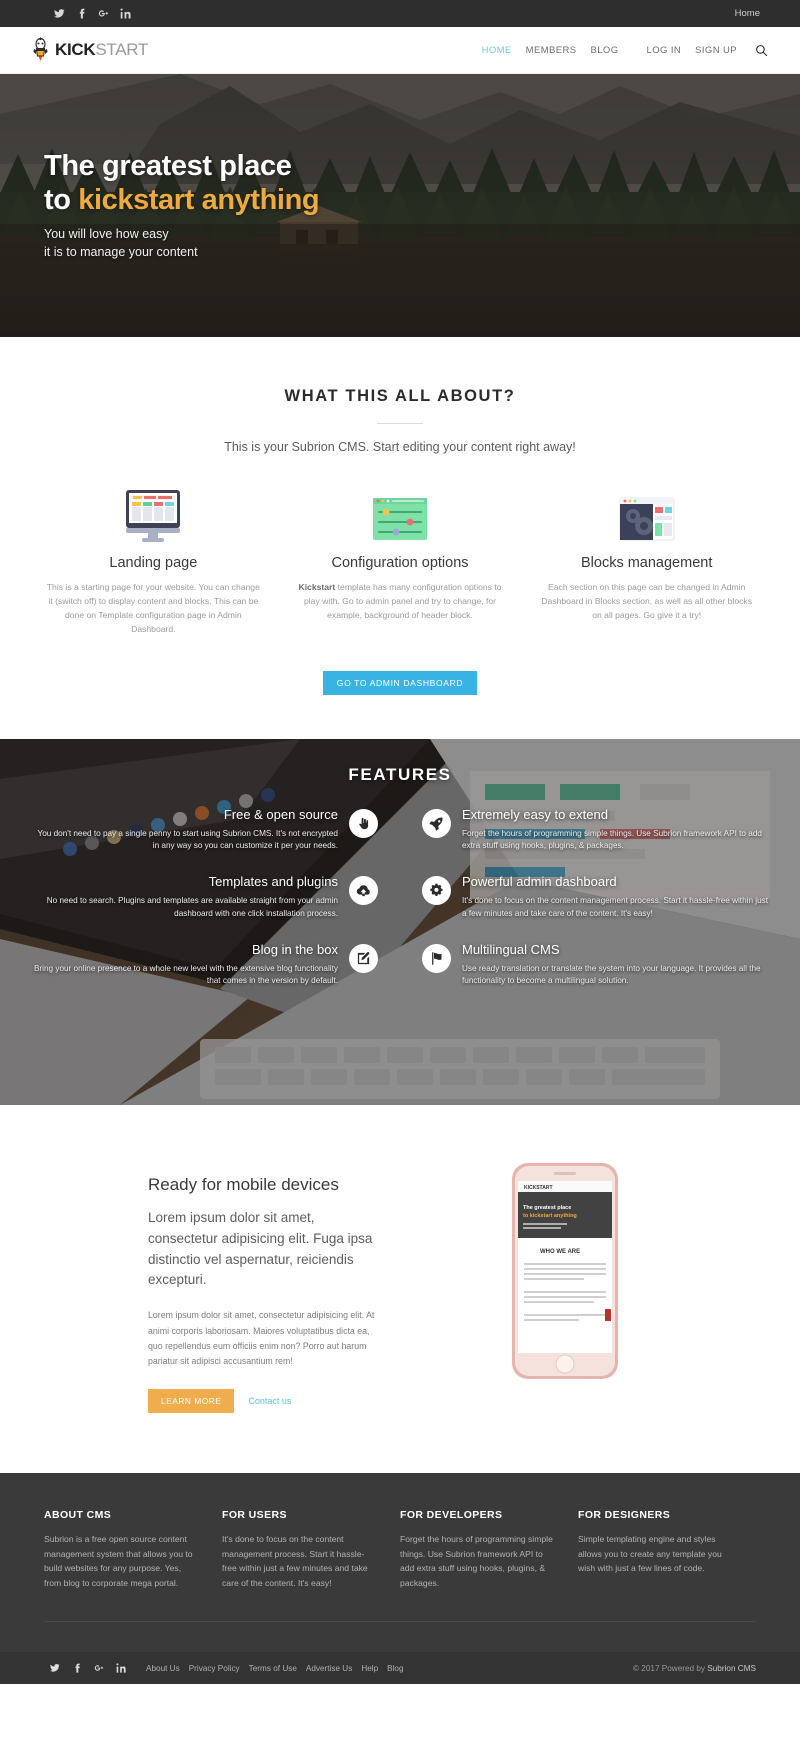  Describe the element at coordinates (363, 958) in the screenshot. I see `pencil-square-icon` at that location.